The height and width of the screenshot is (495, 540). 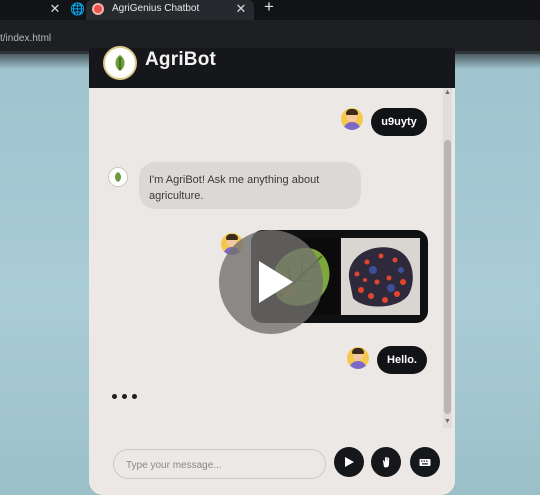 What do you see at coordinates (98, 9) in the screenshot?
I see `tab-favicon-icon` at bounding box center [98, 9].